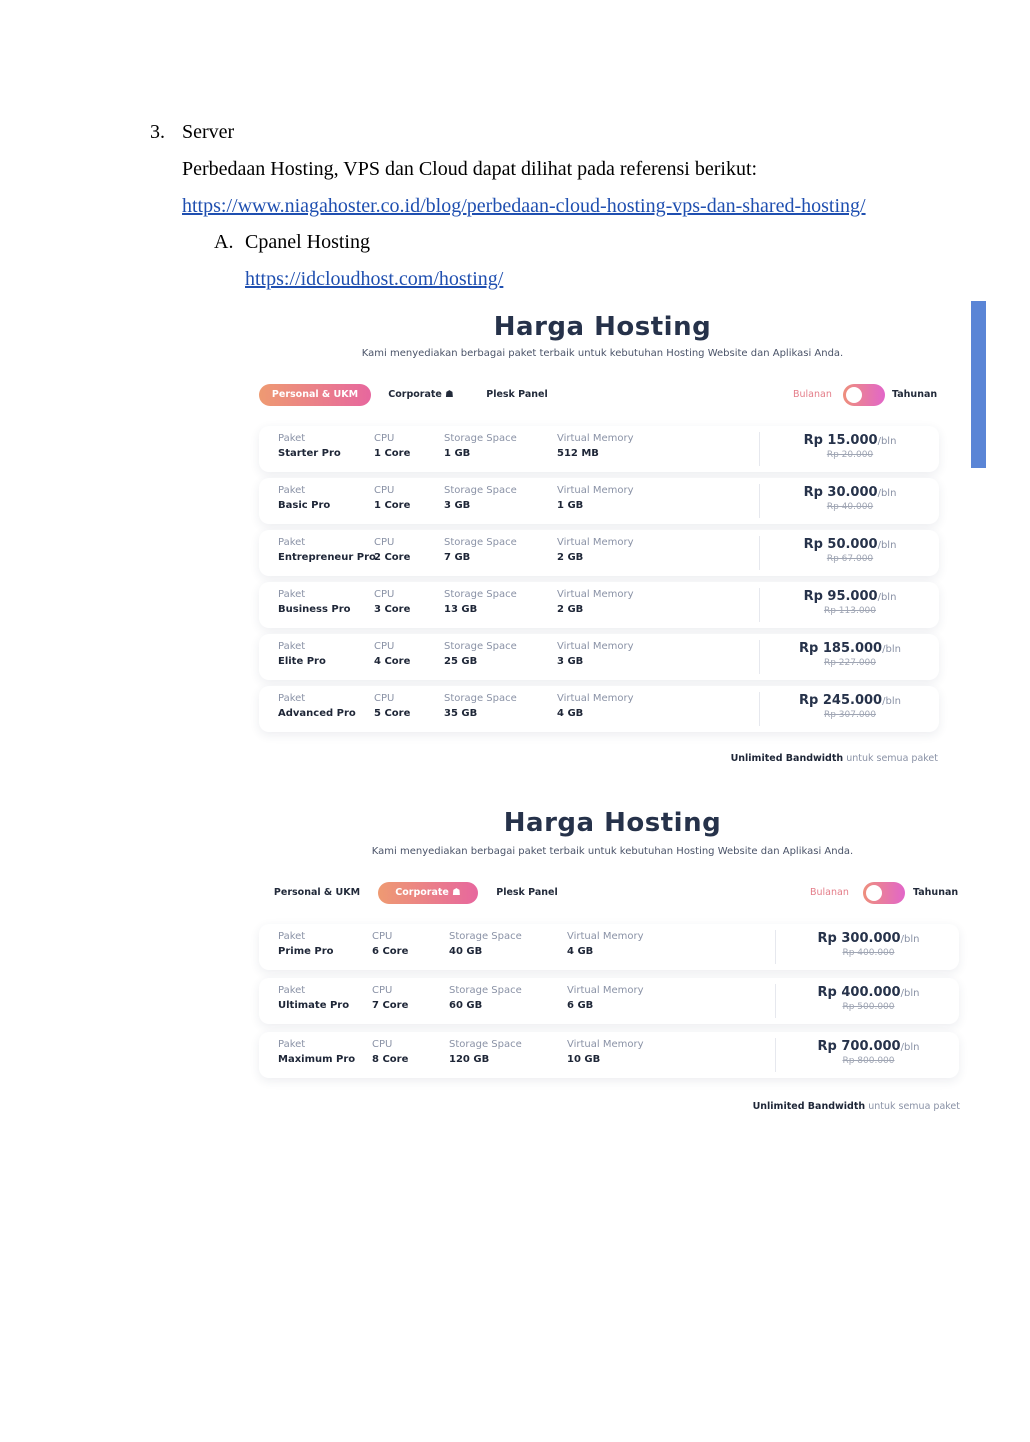  What do you see at coordinates (859, 938) in the screenshot?
I see `price-amount: Rp 300.000` at bounding box center [859, 938].